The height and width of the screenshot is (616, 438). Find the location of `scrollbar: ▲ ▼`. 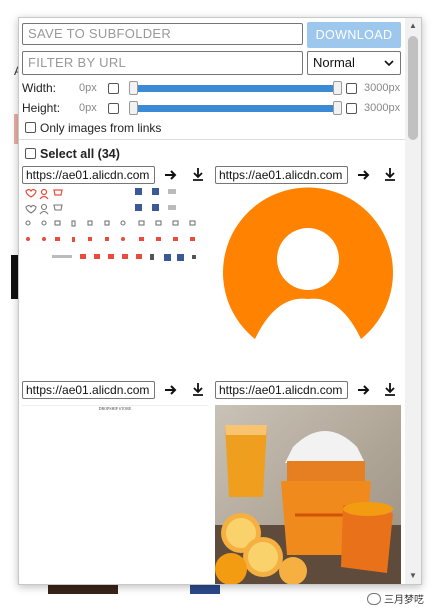

scrollbar: ▲ ▼ is located at coordinates (413, 301).